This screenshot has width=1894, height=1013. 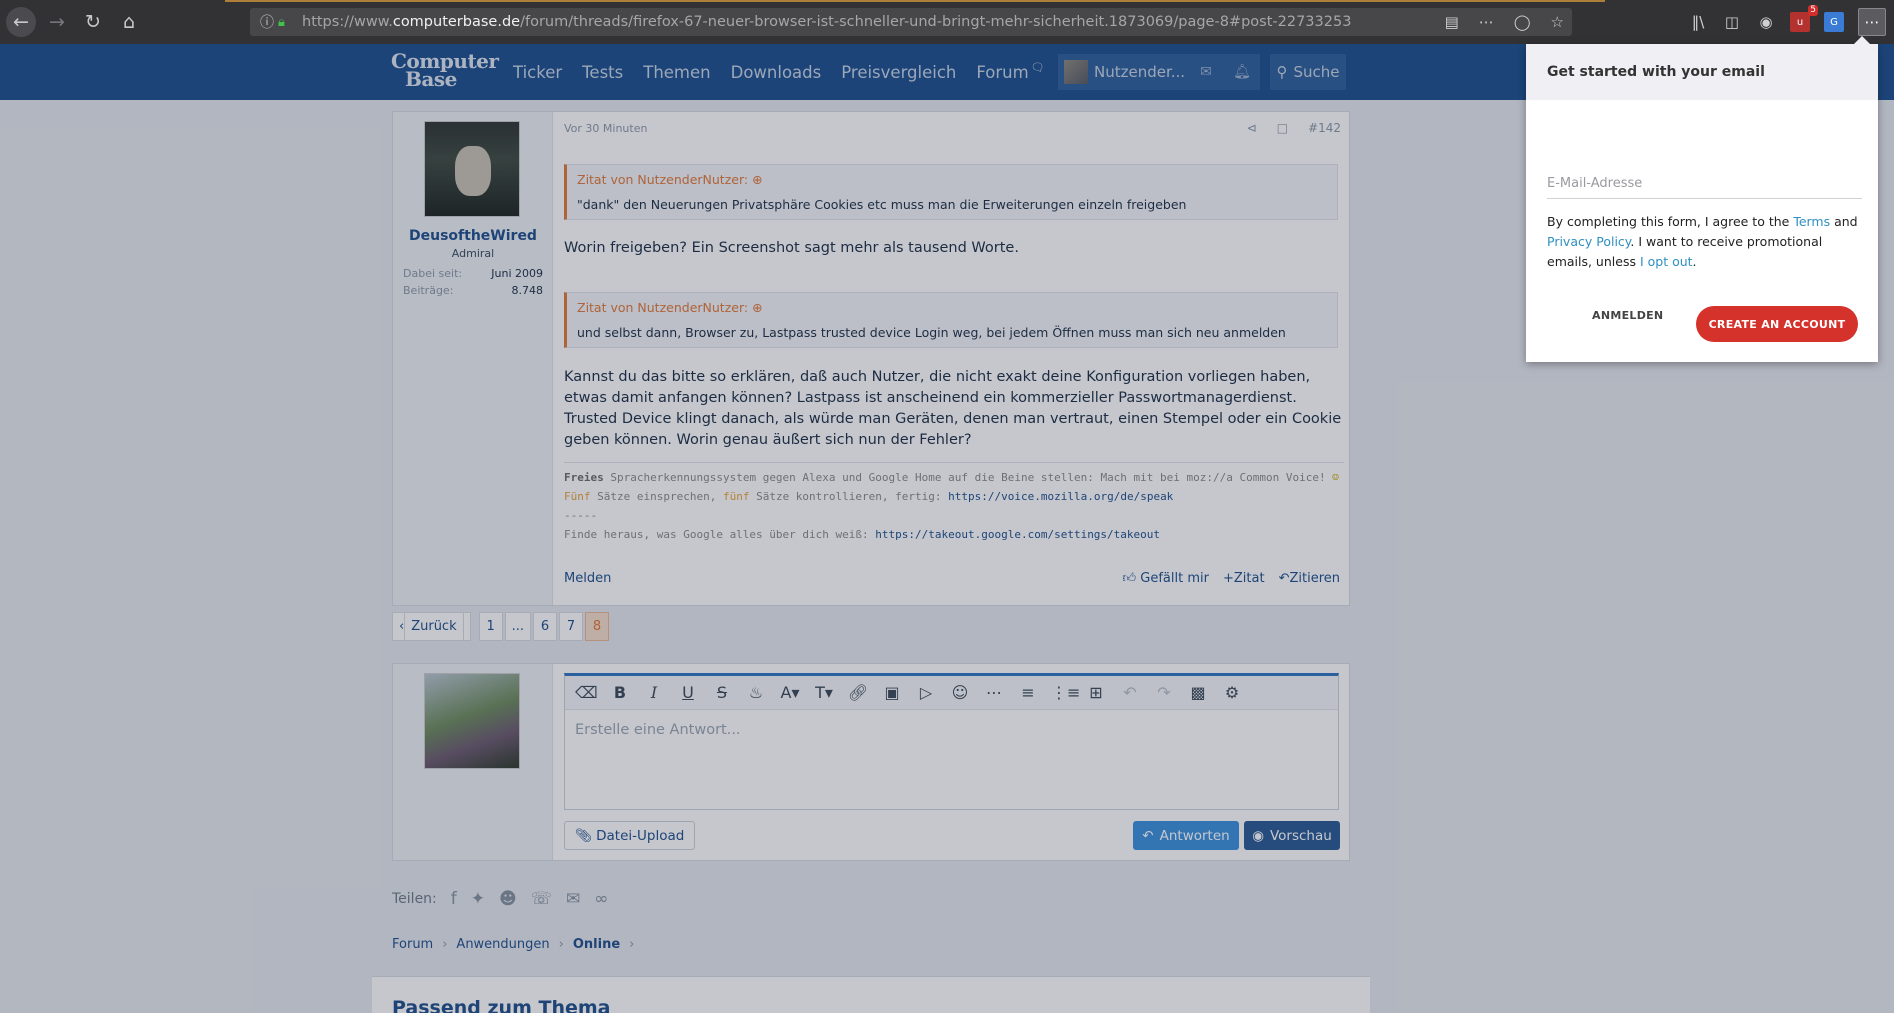 I want to click on home-button: ⌂, so click(x=129, y=22).